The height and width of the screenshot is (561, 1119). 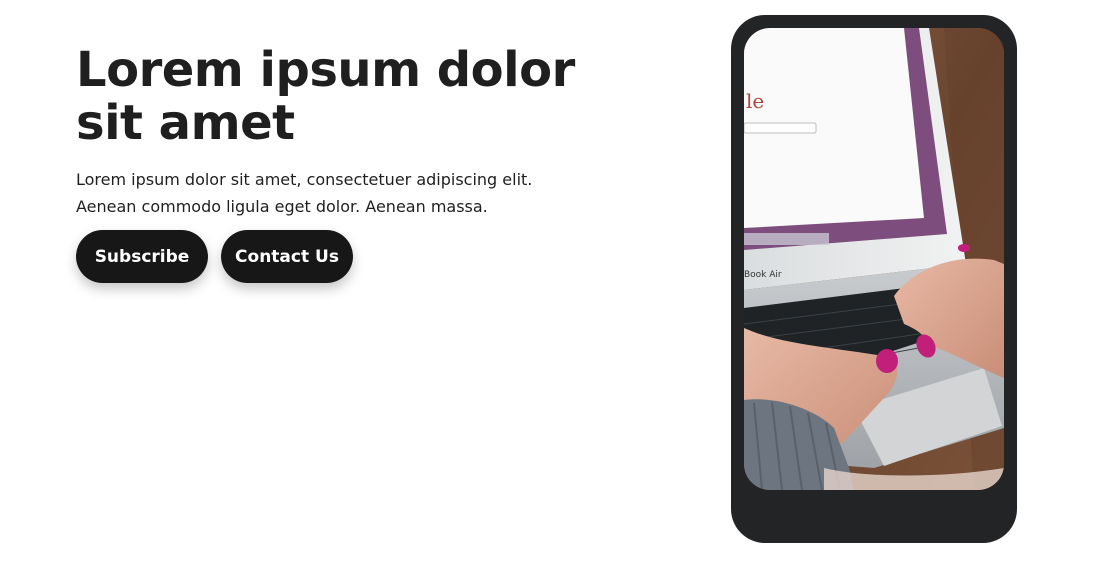 I want to click on laptop-brand-text: Book Air, so click(x=763, y=275).